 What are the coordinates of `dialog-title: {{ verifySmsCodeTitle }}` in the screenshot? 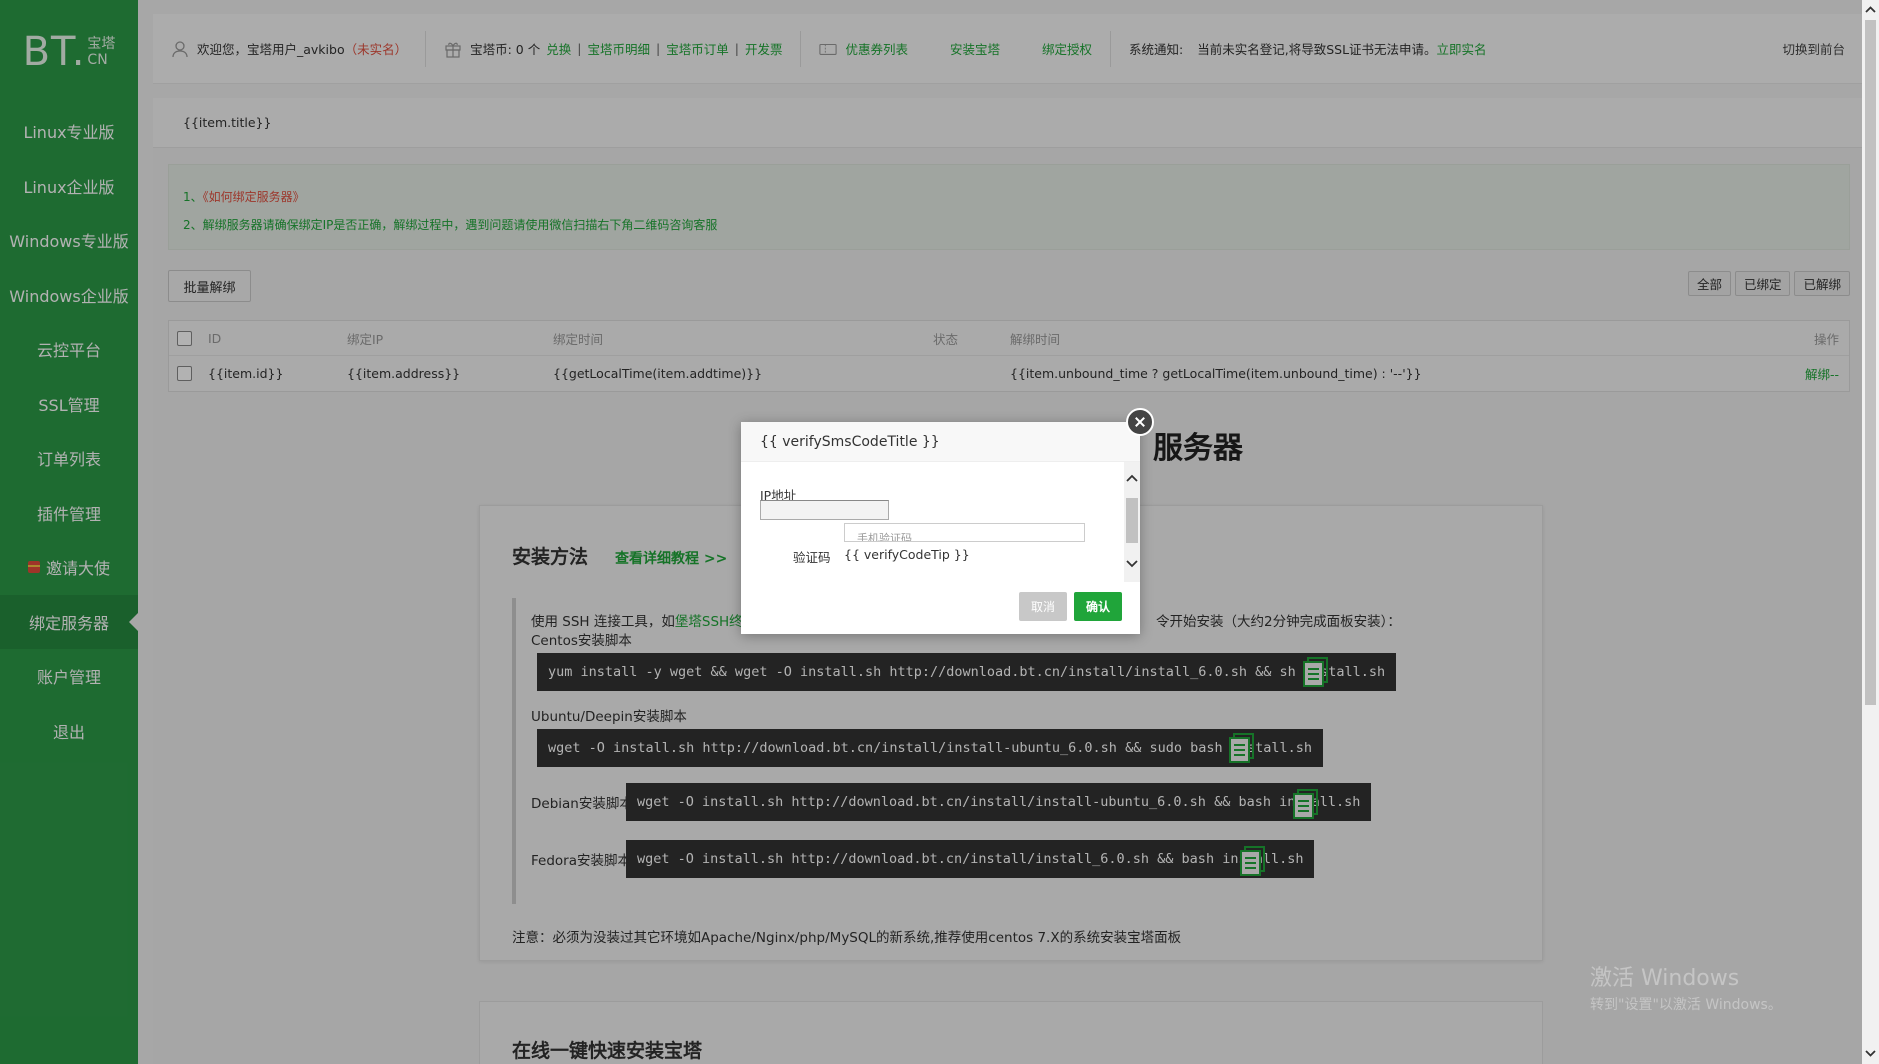 It's located at (940, 442).